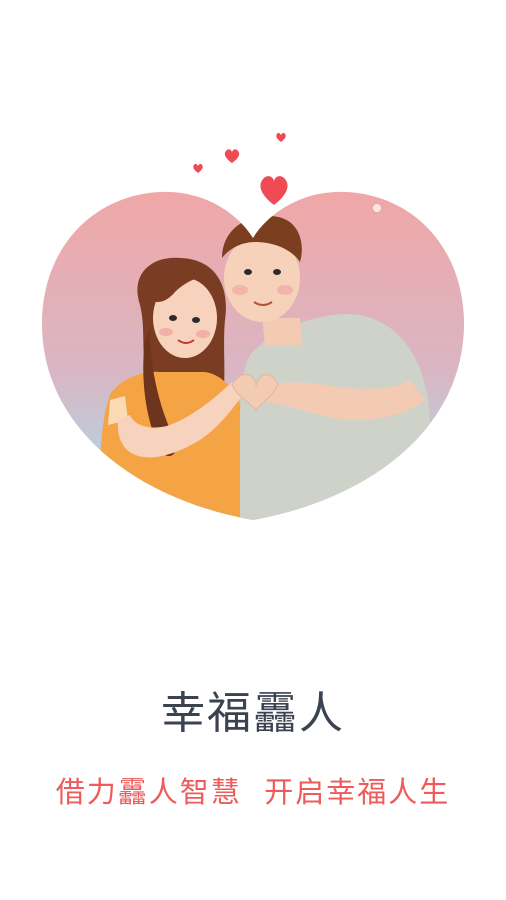 The height and width of the screenshot is (900, 506). What do you see at coordinates (240, 168) in the screenshot?
I see `floating-heart-icon` at bounding box center [240, 168].